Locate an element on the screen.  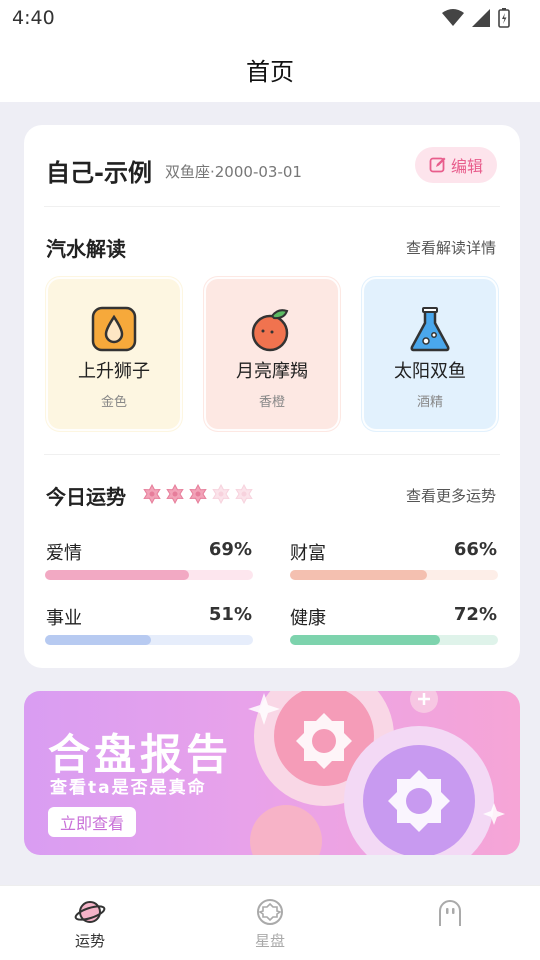
progress-bar-love is located at coordinates (149, 575).